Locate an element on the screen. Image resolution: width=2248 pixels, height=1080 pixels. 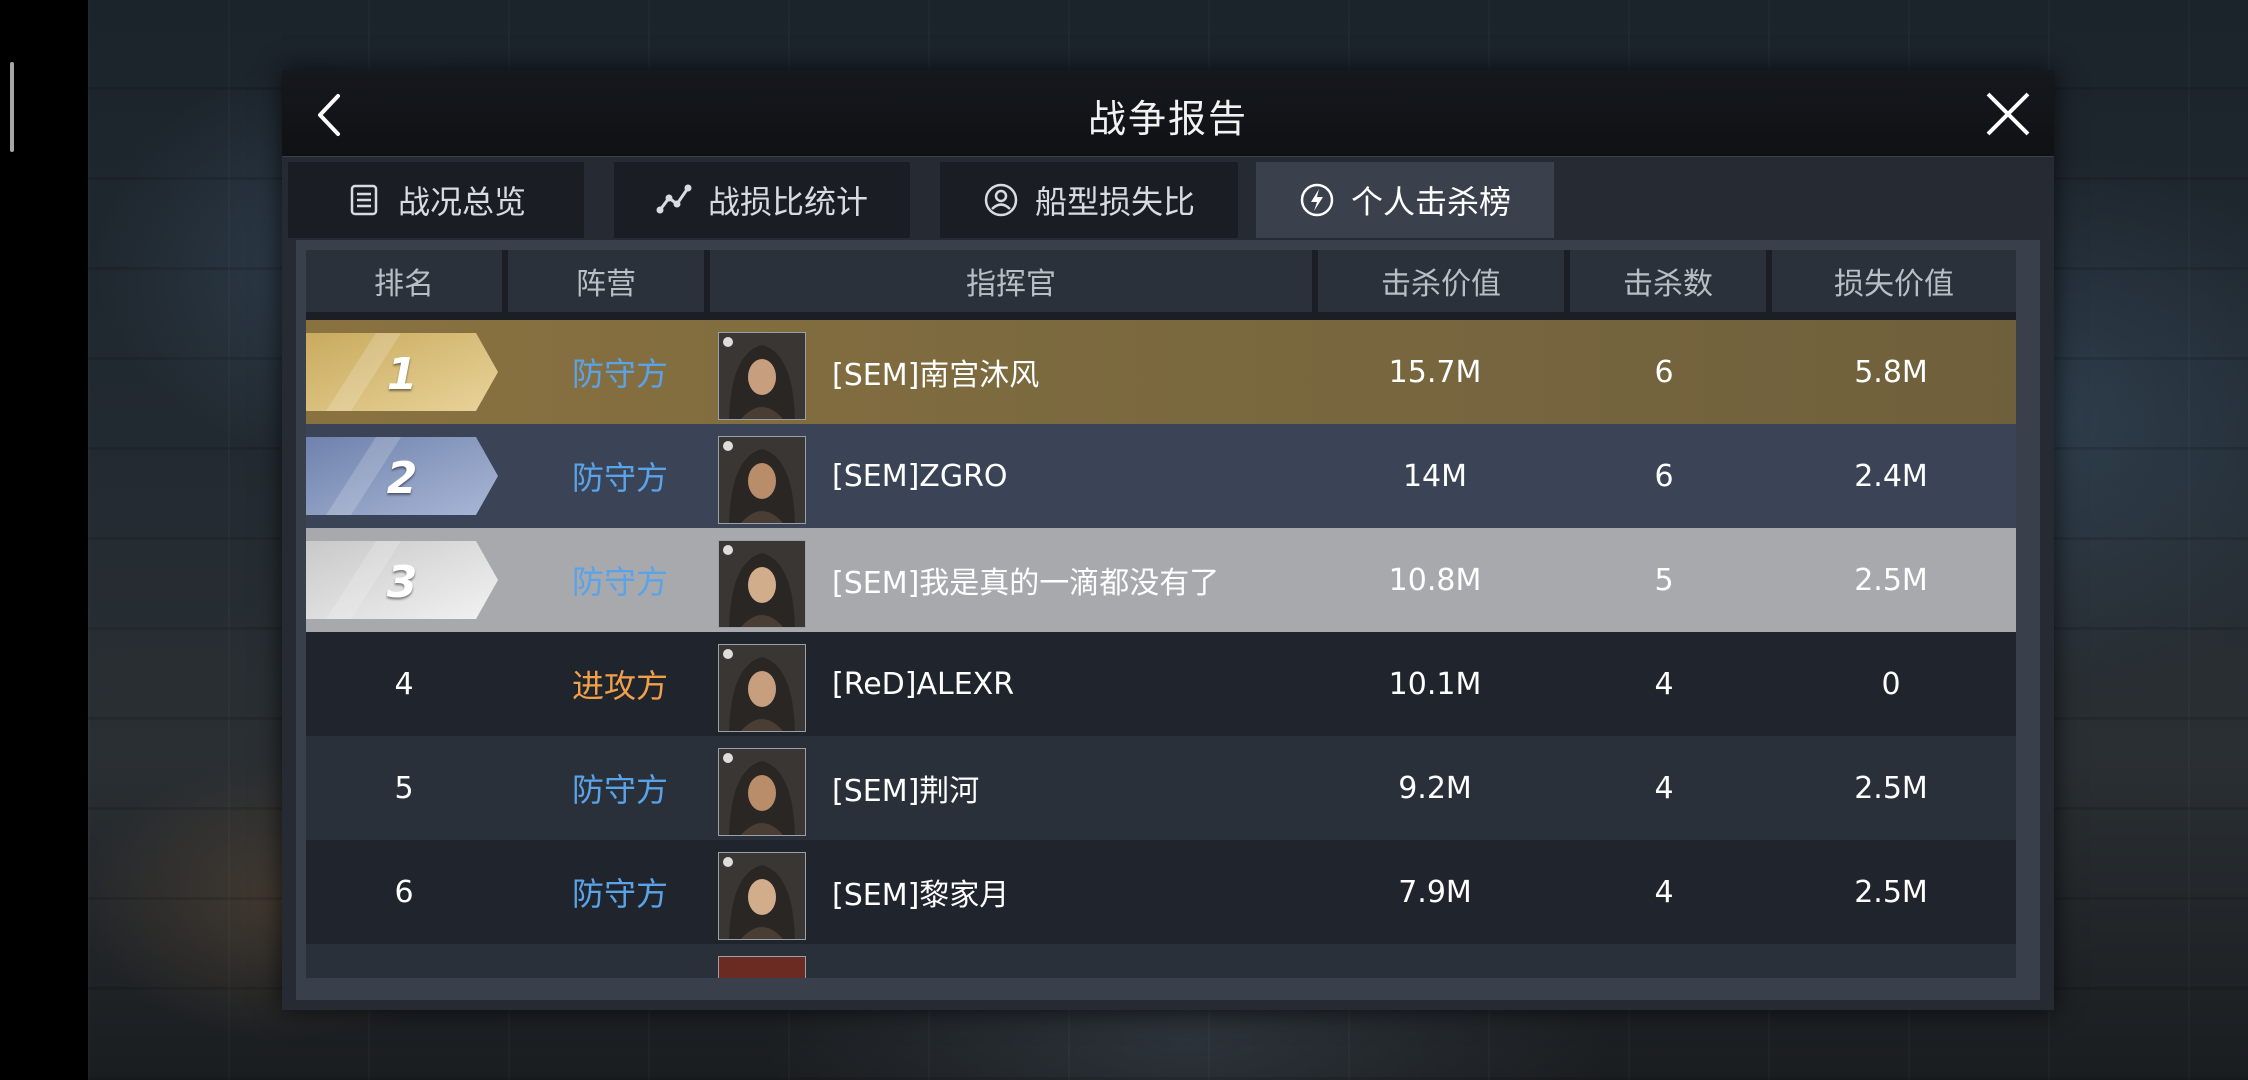
tab-overview: 战况总览 is located at coordinates (436, 200).